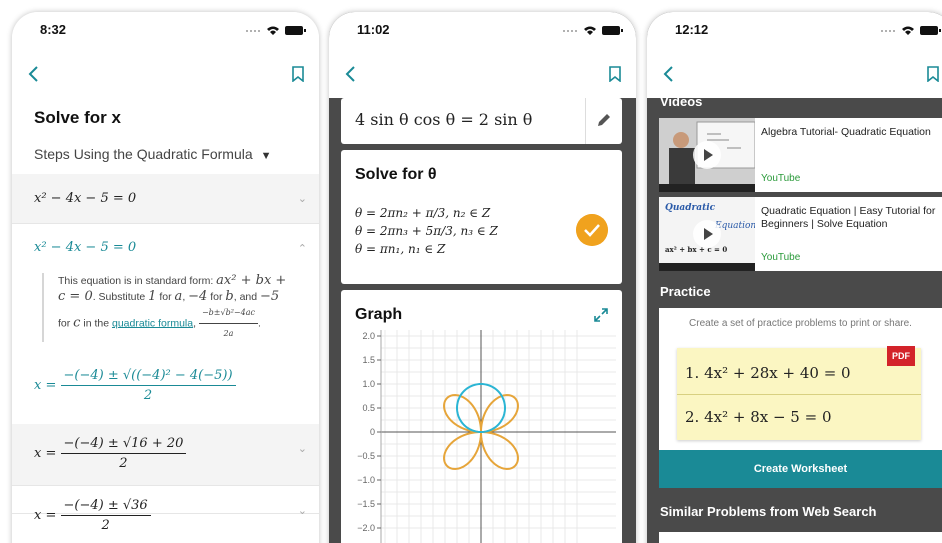 This screenshot has width=942, height=543. I want to click on thumb-text: Equation, so click(735, 226).